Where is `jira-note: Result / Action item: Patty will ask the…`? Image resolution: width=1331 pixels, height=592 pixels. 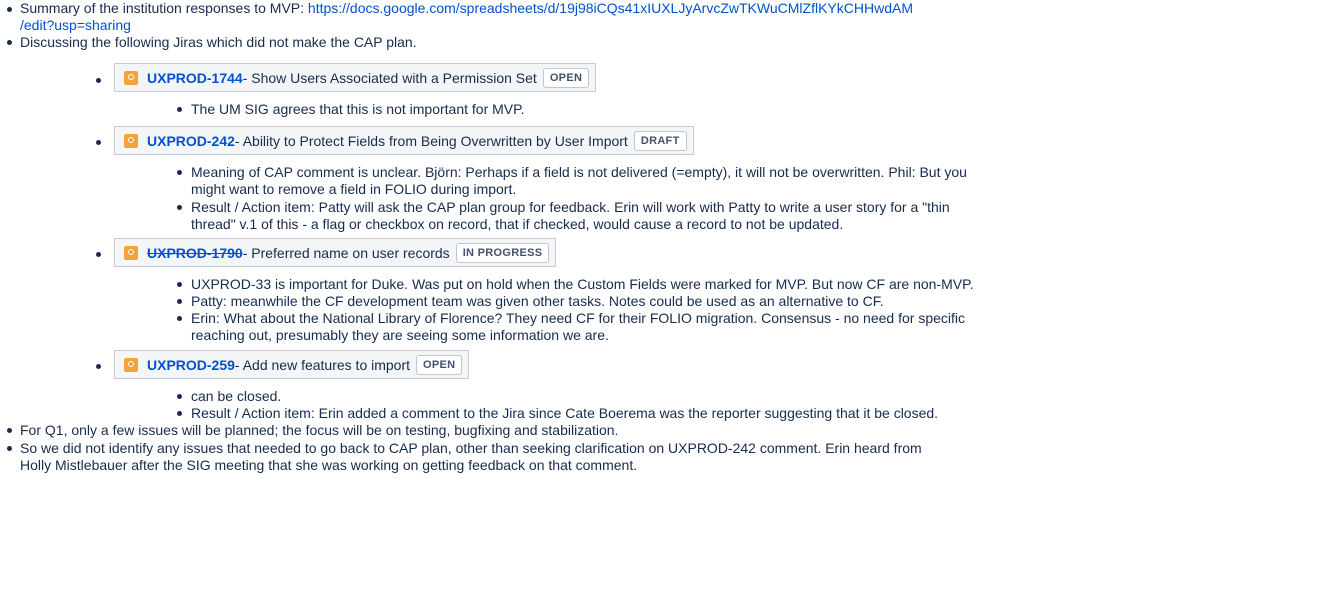 jira-note: Result / Action item: Patty will ask the… is located at coordinates (570, 207).